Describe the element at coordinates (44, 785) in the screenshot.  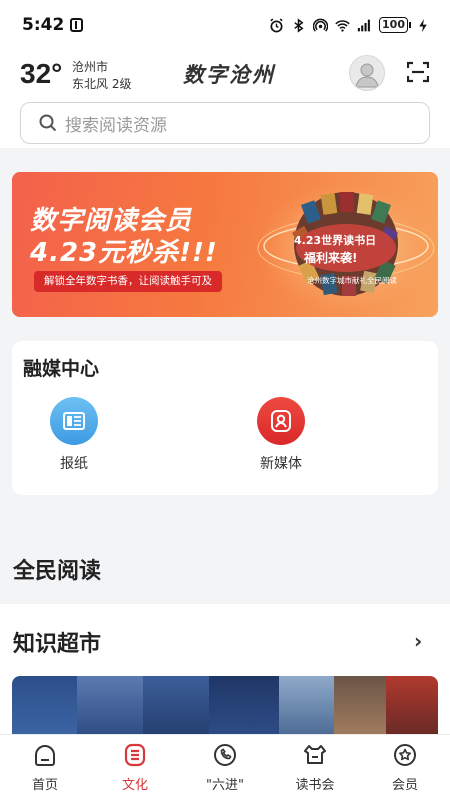
I see `tab-home-label: 首页` at that location.